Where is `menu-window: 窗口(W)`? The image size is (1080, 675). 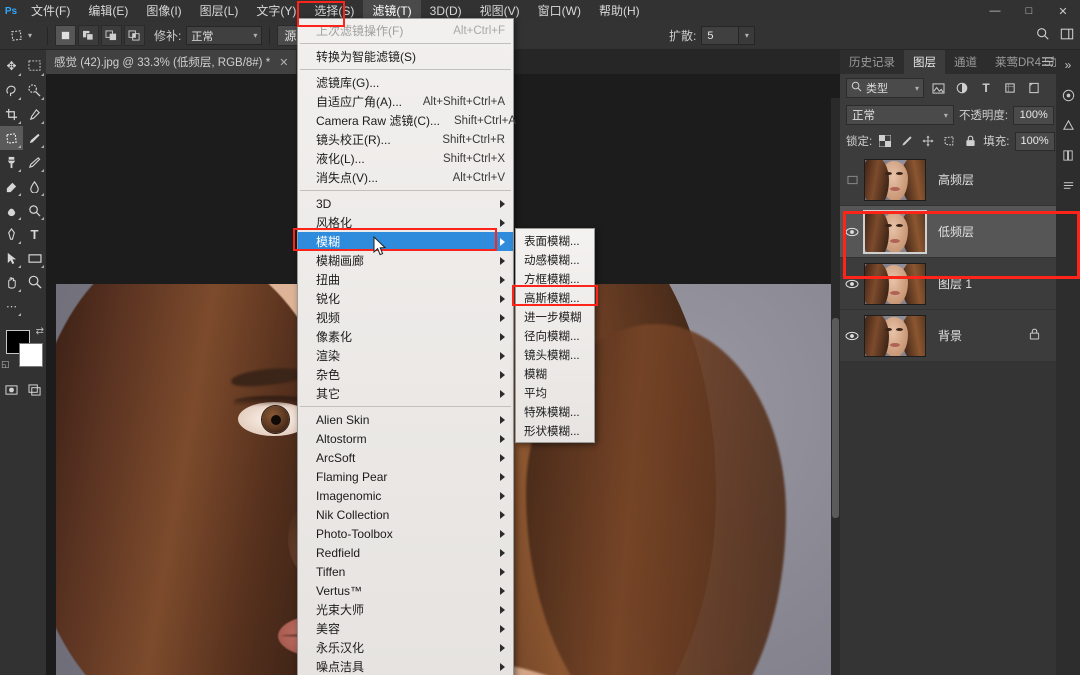
menu-window: 窗口(W) is located at coordinates (559, 11).